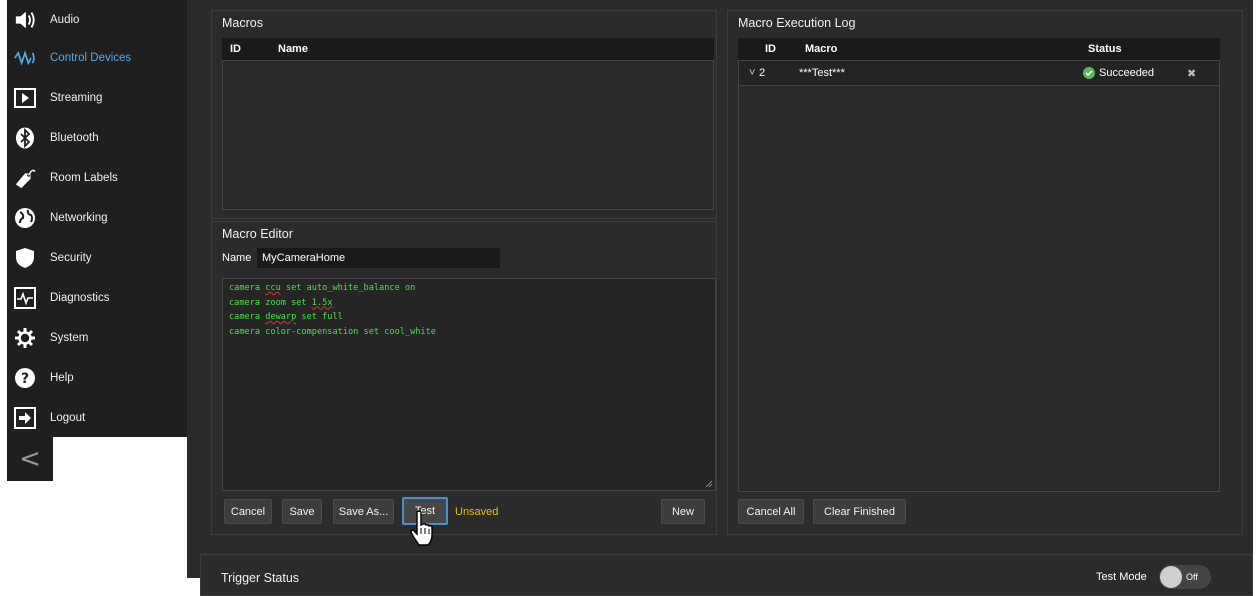 The height and width of the screenshot is (596, 1257). Describe the element at coordinates (1105, 49) in the screenshot. I see `column-status: Status` at that location.